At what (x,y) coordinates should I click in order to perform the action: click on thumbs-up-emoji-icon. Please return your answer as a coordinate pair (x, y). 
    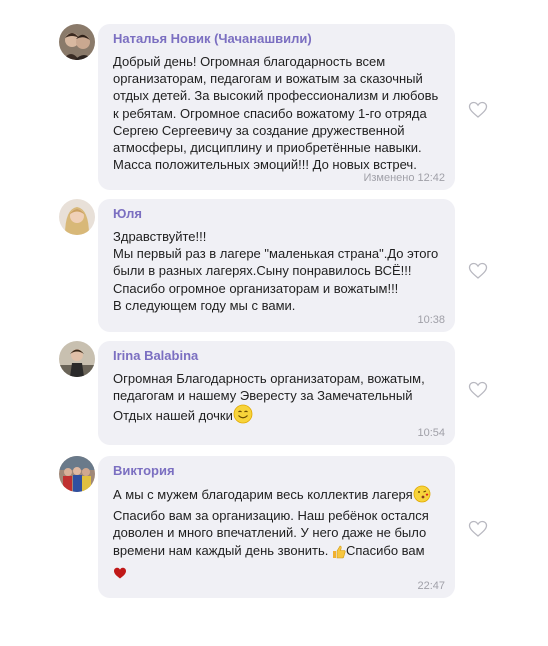
    Looking at the image, I should click on (339, 554).